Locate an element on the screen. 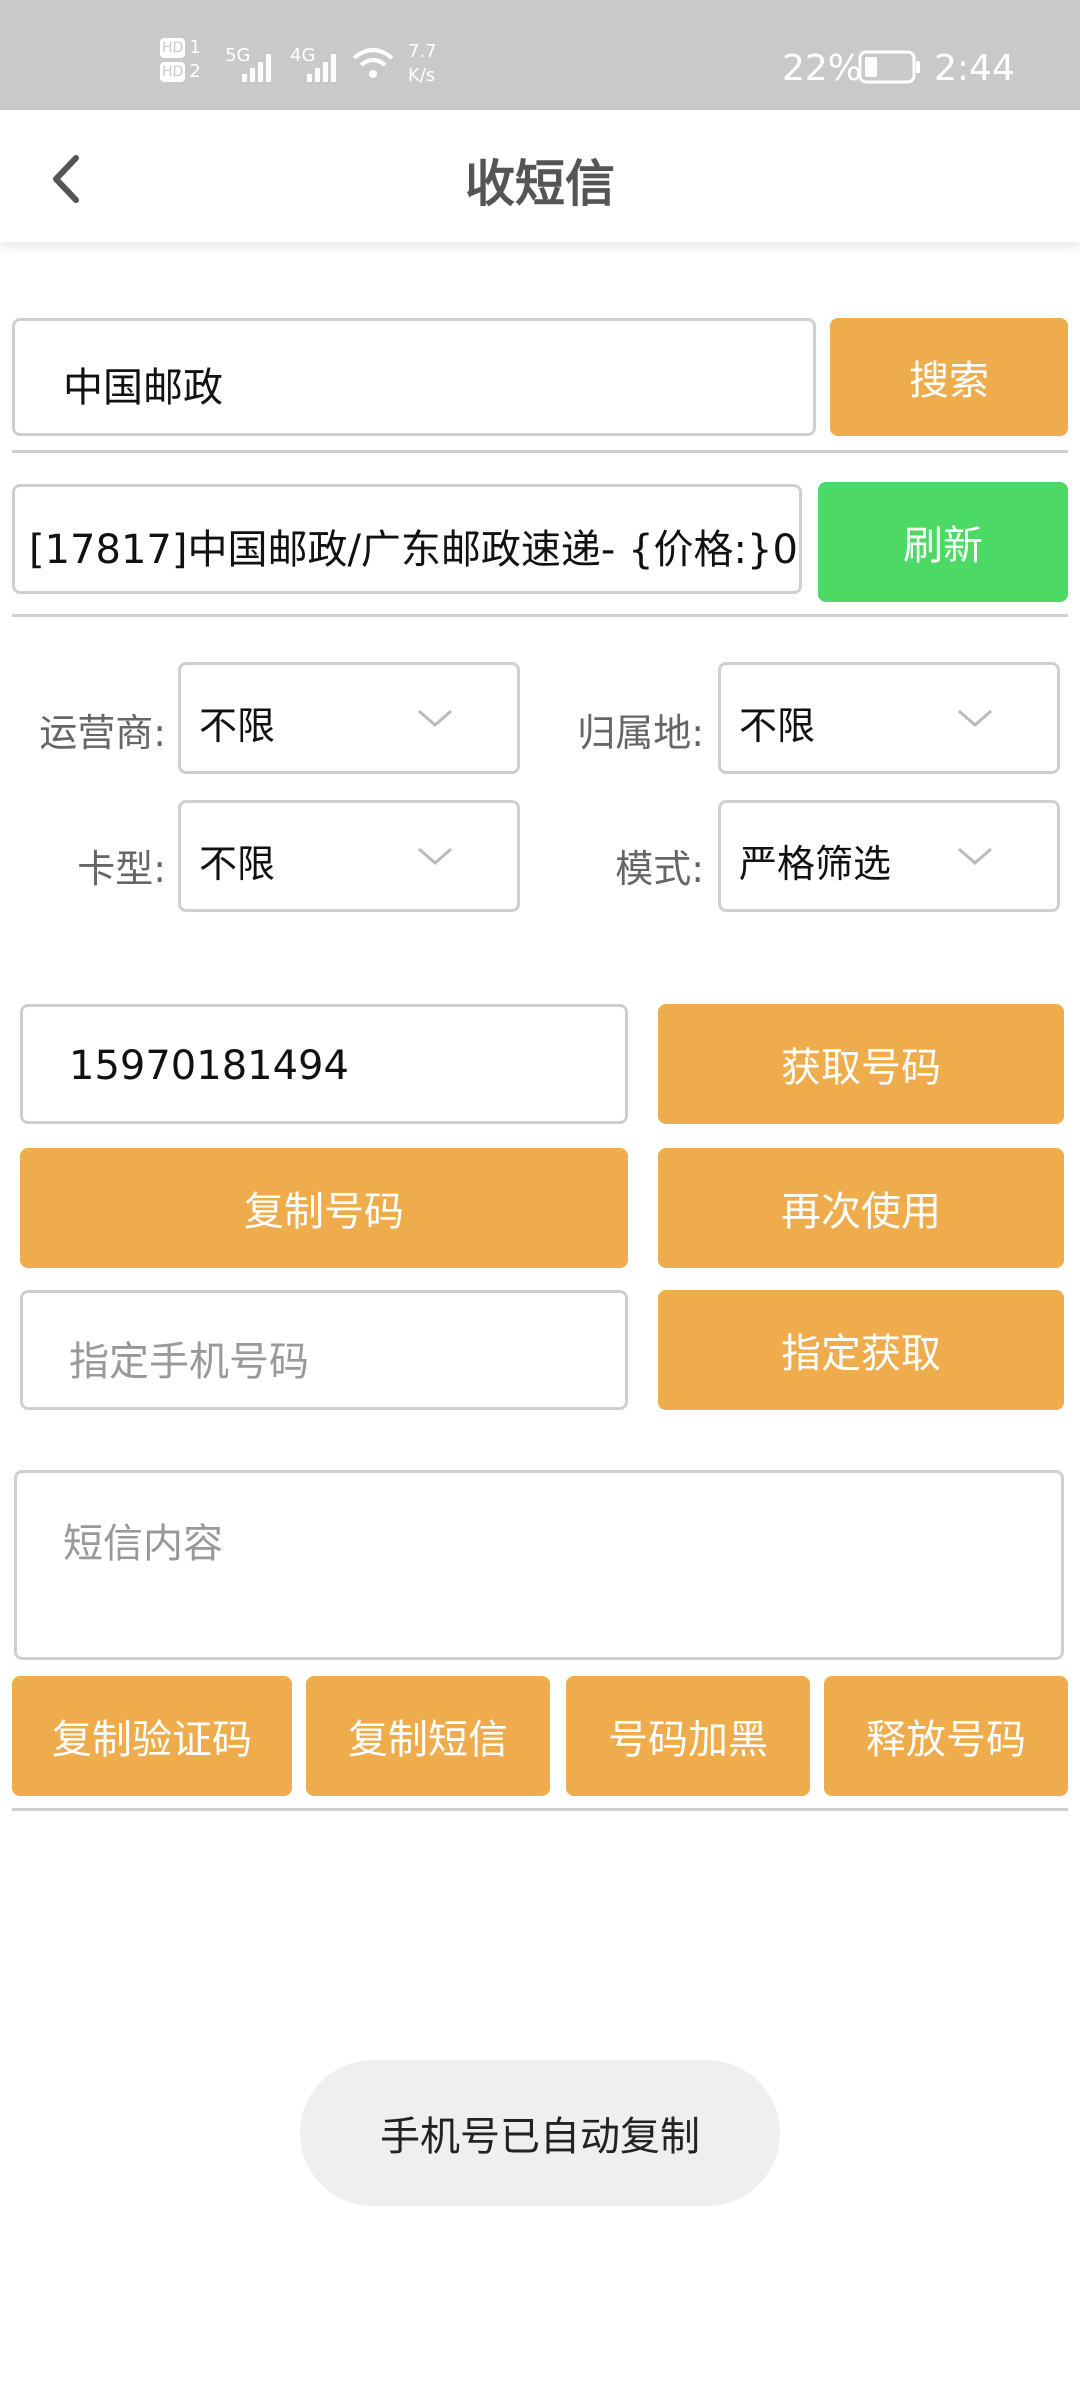 This screenshot has height=2400, width=1080. release-number-button: 释放号码 is located at coordinates (946, 1736).